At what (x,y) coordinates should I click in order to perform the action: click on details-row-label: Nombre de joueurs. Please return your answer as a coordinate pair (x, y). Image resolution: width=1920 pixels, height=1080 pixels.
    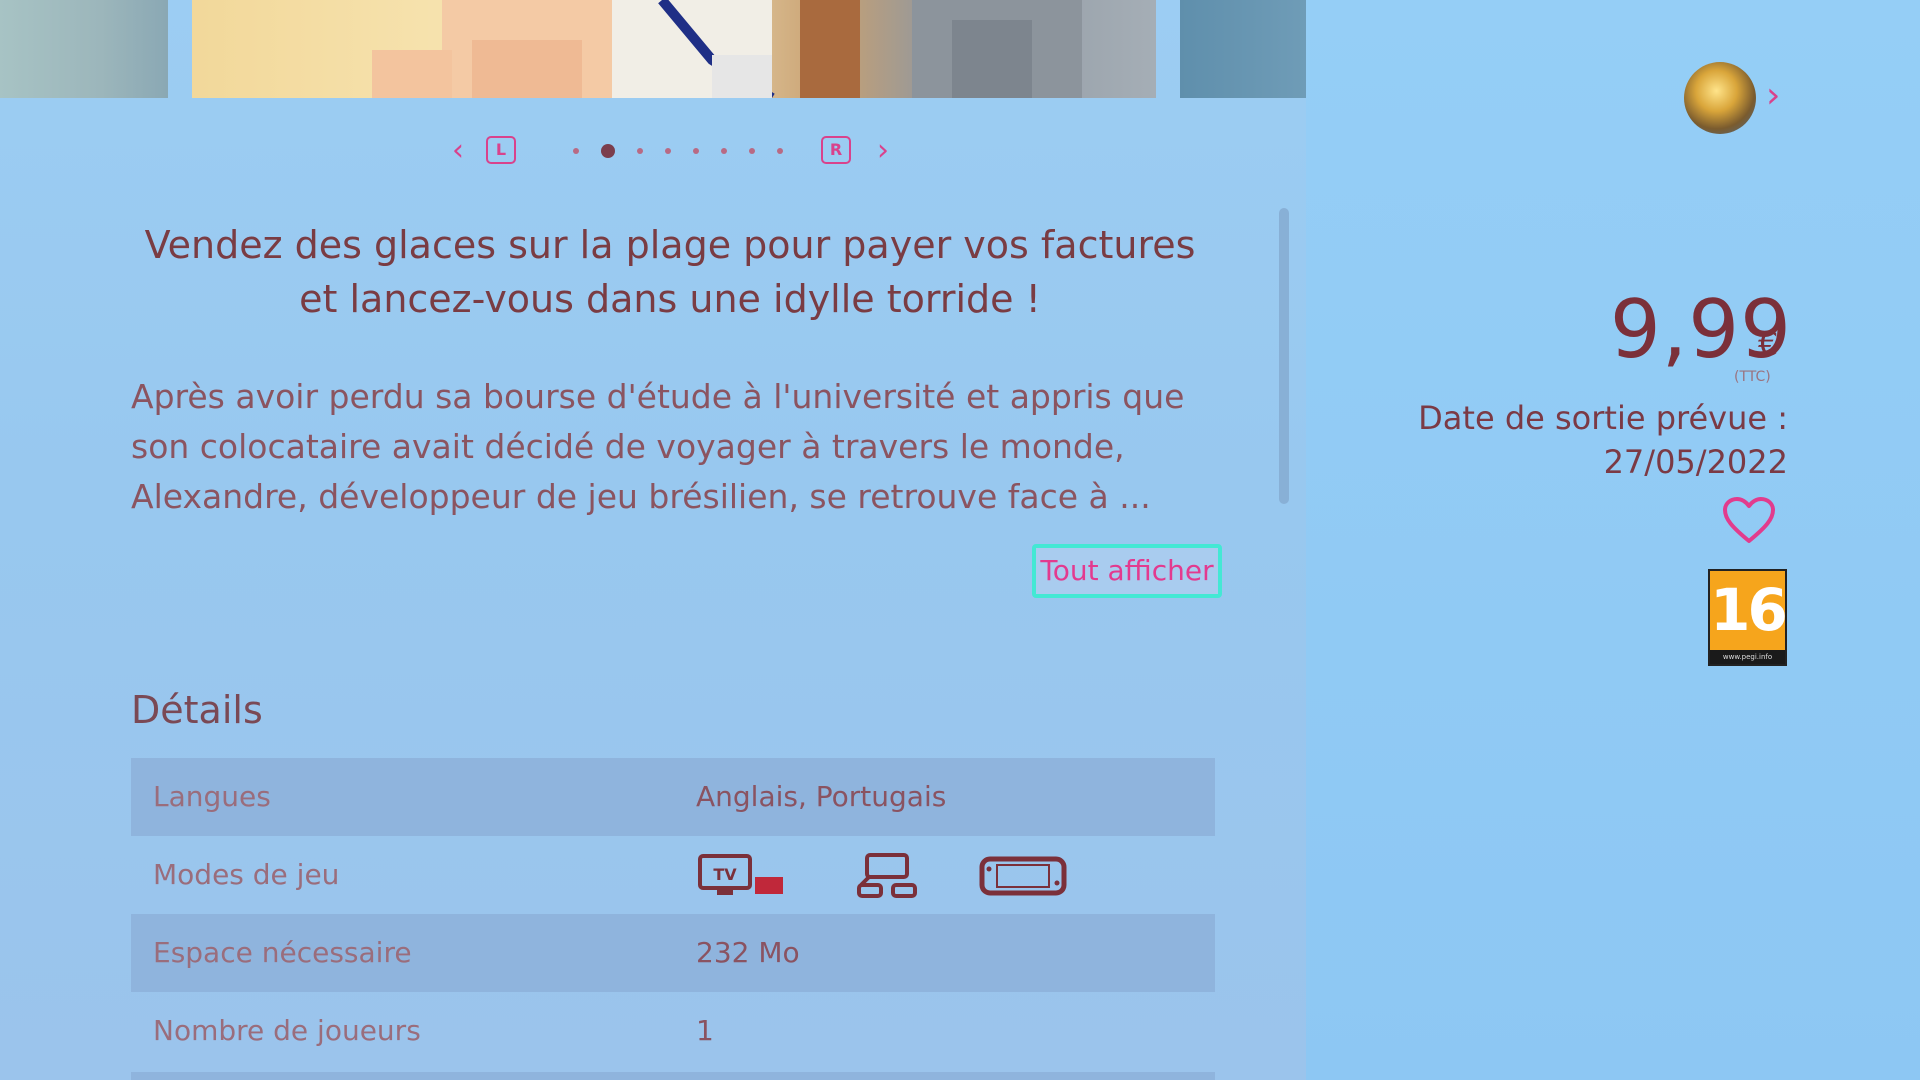
    Looking at the image, I should click on (287, 1030).